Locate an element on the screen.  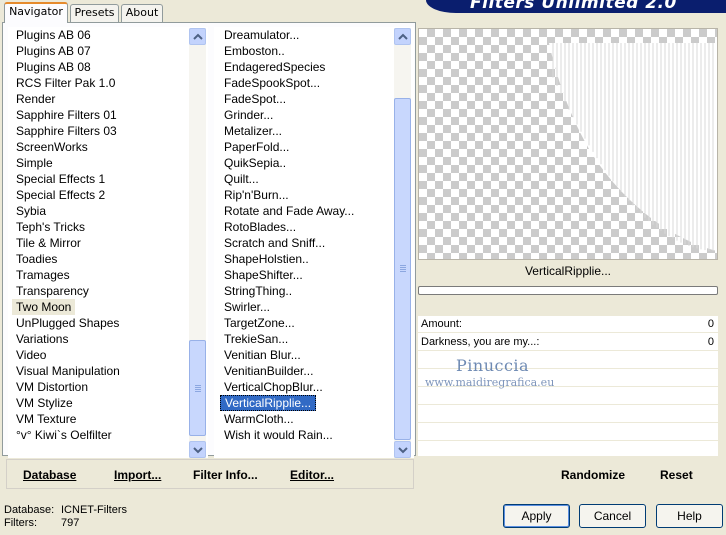
list-item: VM Texture is located at coordinates (102, 419).